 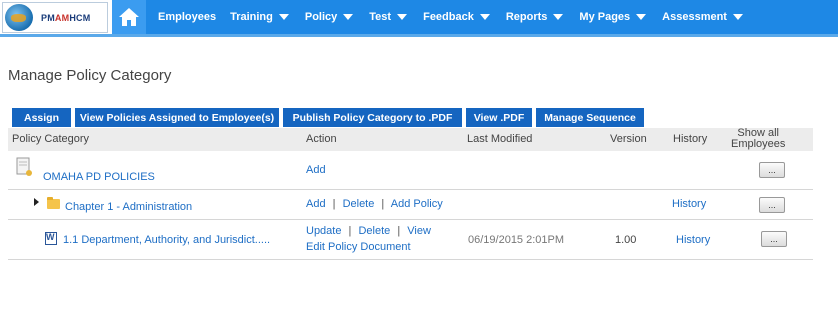 I want to click on nav-reports: Reports, so click(x=535, y=17).